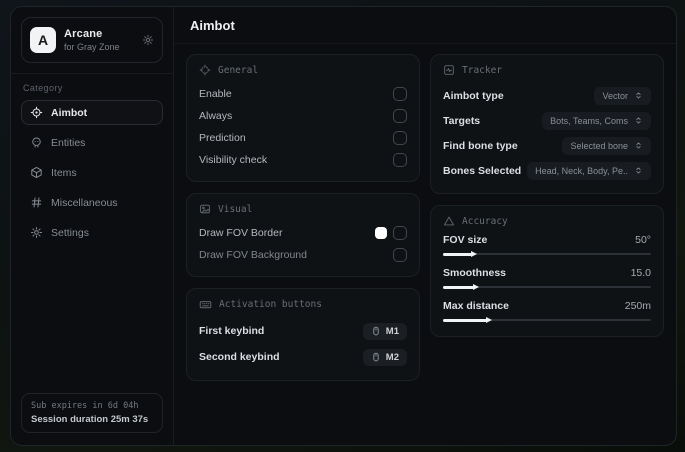 The width and height of the screenshot is (685, 452). Describe the element at coordinates (581, 170) in the screenshot. I see `select-value: Head, Neck, Body, Pe..` at that location.